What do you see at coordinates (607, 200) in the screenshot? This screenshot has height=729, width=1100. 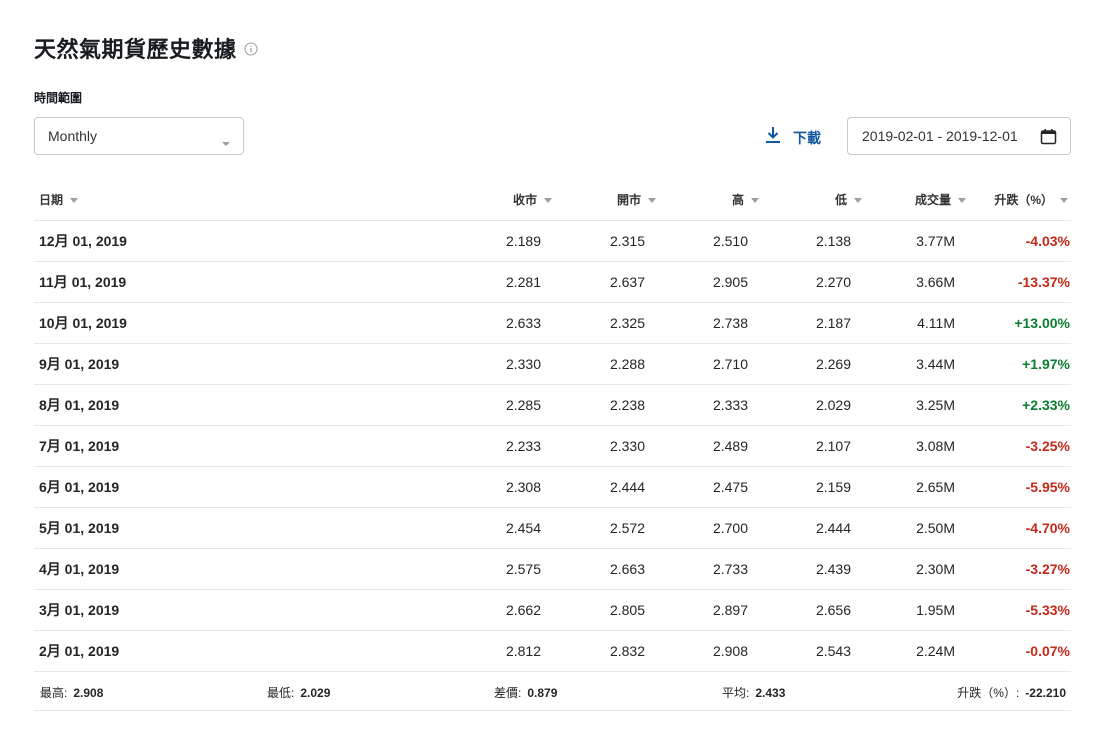 I see `header-open: 開市` at bounding box center [607, 200].